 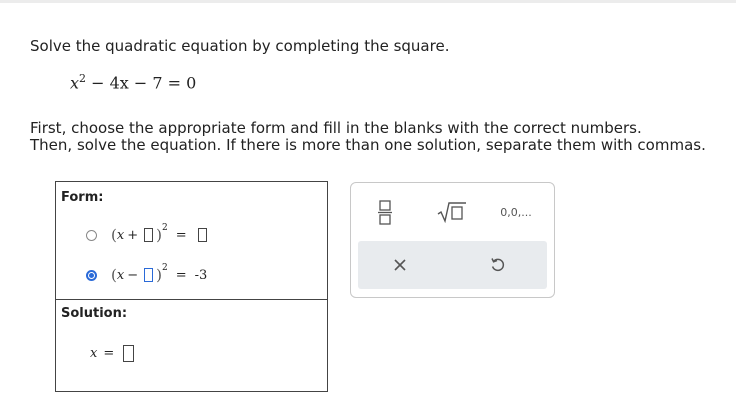 I want to click on sqrt-button, so click(x=452, y=212).